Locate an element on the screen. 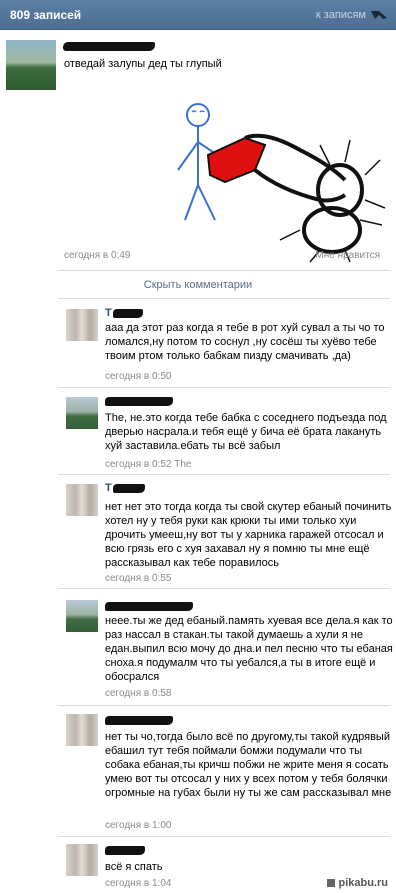 Image resolution: width=396 pixels, height=893 pixels. back-to-records-link: к записям is located at coordinates (341, 15).